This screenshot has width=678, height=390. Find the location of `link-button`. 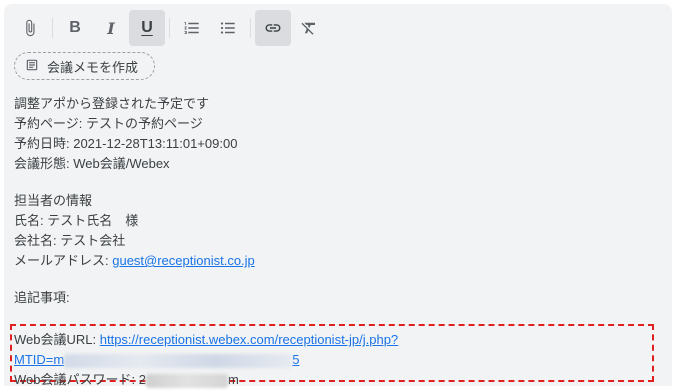

link-button is located at coordinates (273, 28).